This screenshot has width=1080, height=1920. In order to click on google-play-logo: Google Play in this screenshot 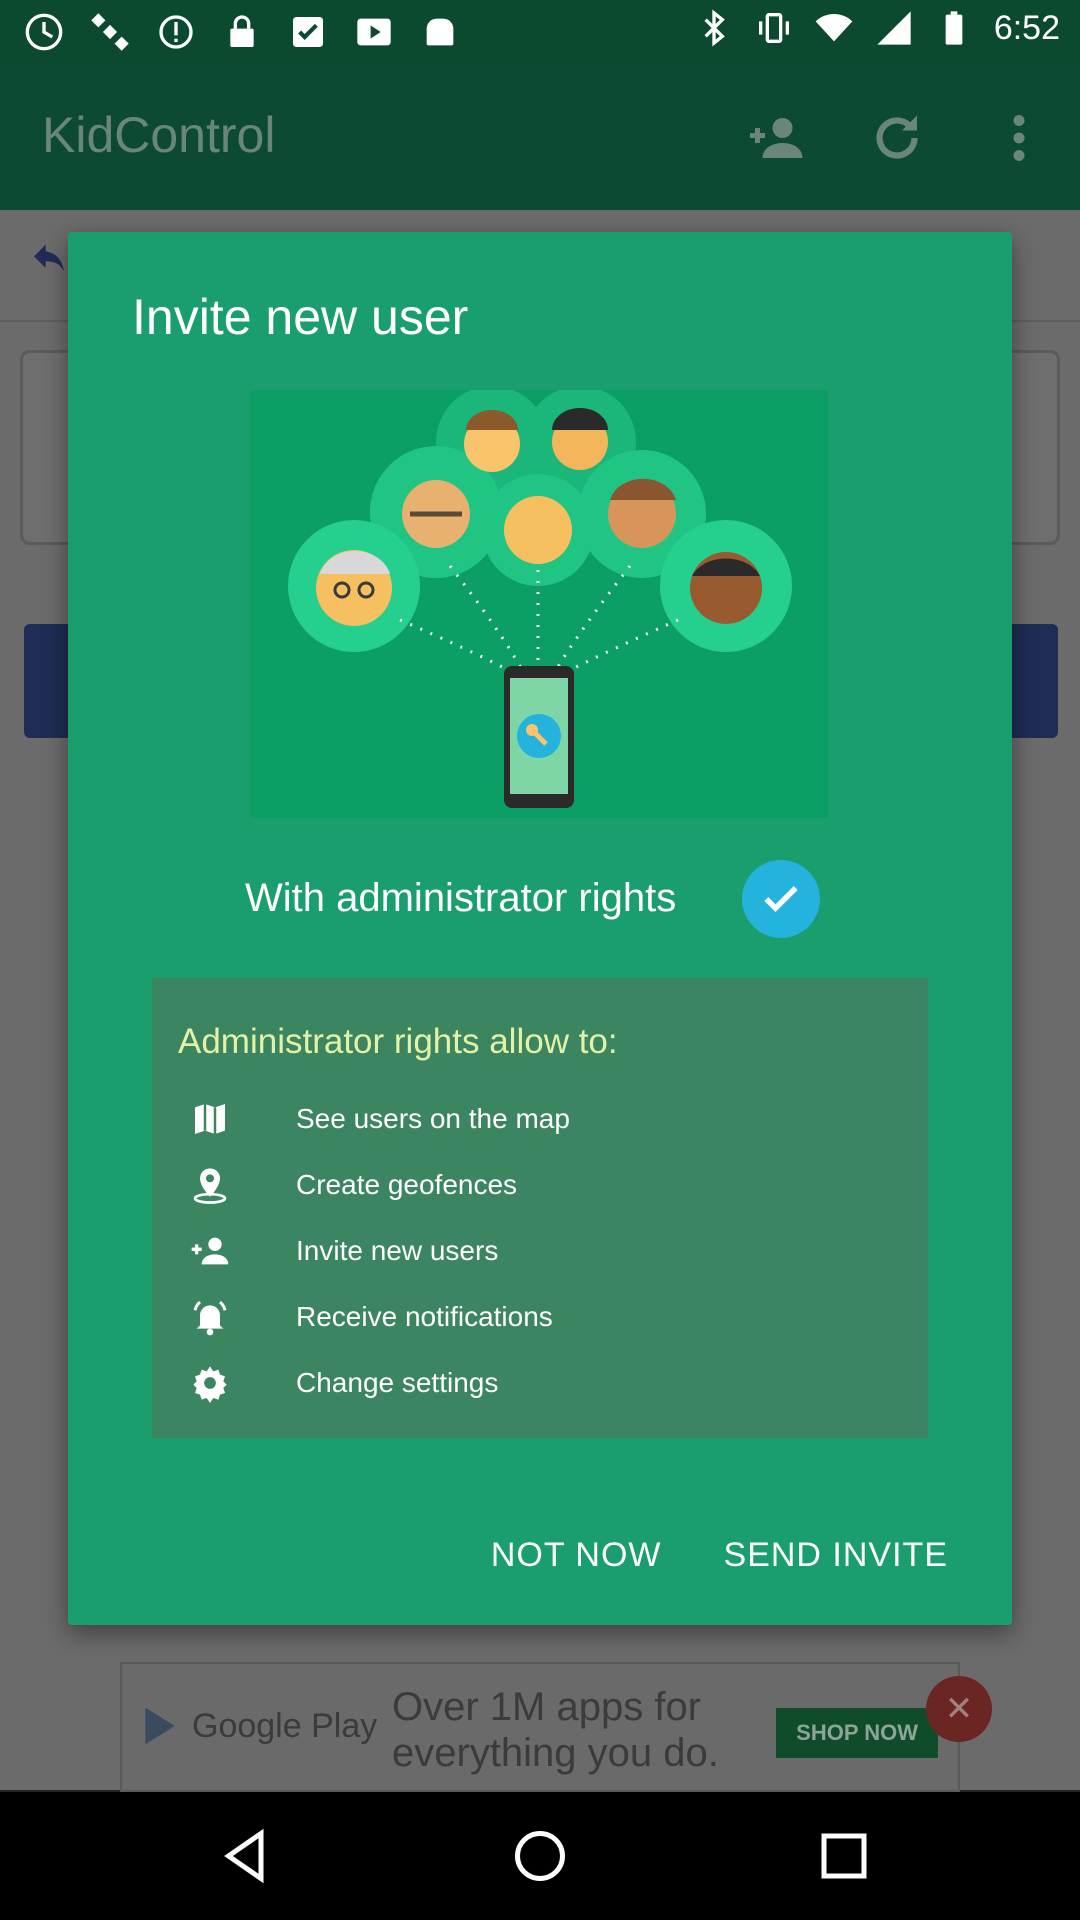, I will do `click(257, 1726)`.